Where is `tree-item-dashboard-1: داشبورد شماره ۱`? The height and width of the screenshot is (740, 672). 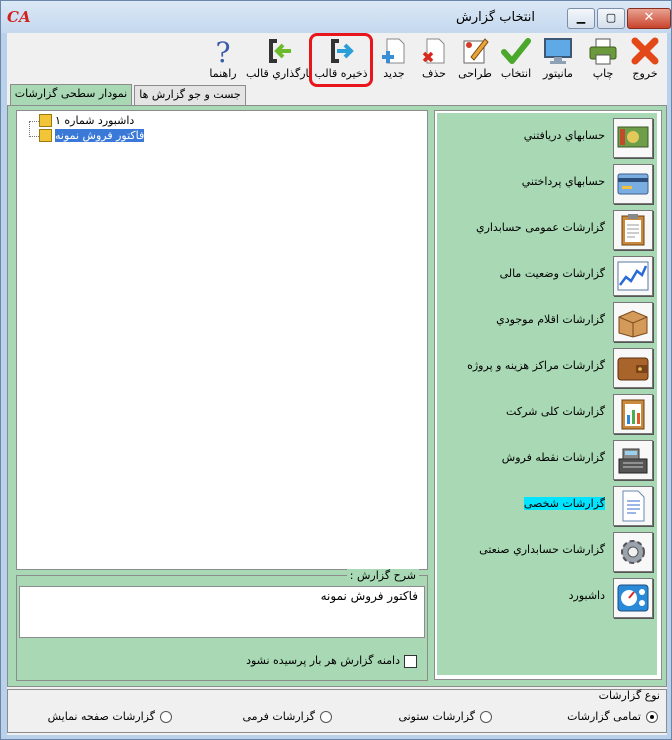
tree-item-dashboard-1: داشبورد شماره ۱ is located at coordinates (94, 120).